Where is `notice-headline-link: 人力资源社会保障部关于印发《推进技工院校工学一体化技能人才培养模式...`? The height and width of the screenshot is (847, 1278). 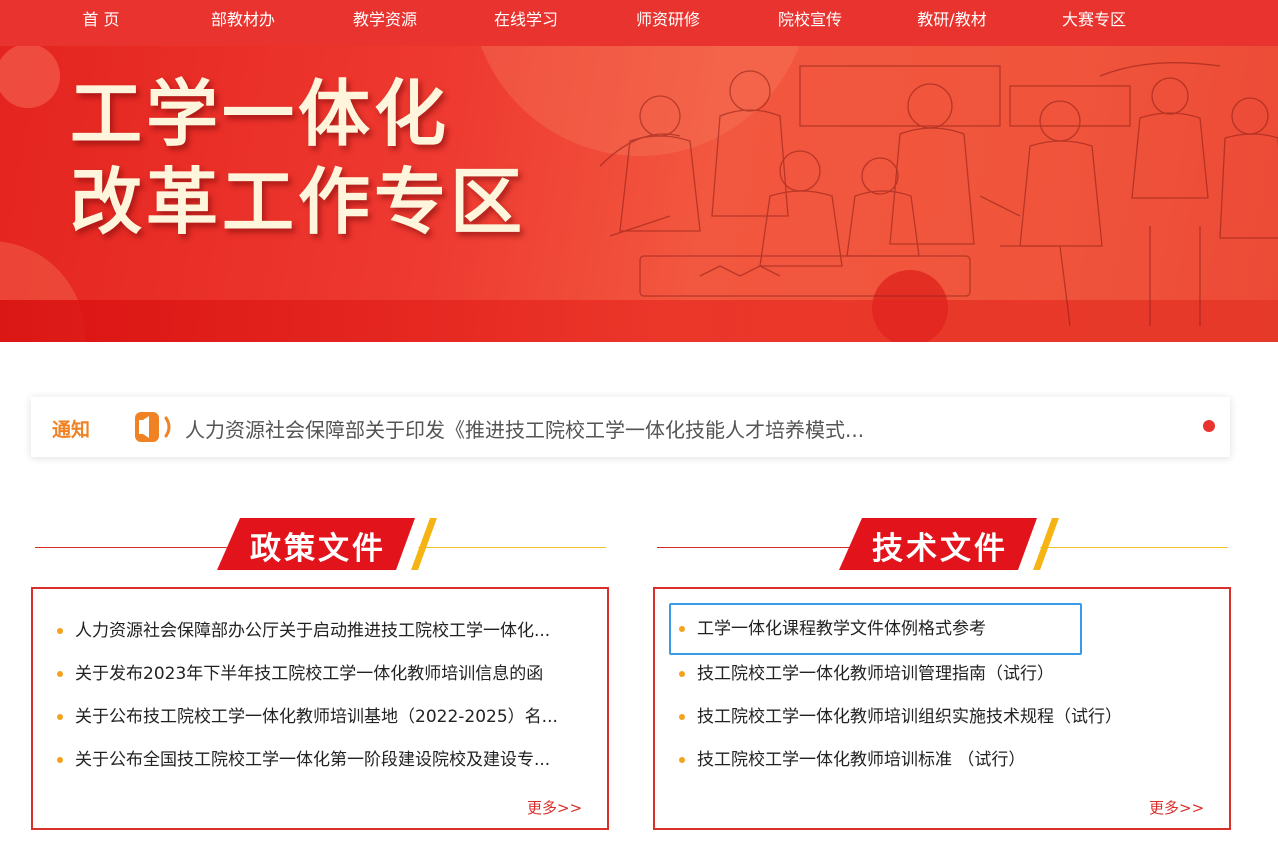 notice-headline-link: 人力资源社会保障部关于印发《推进技工院校工学一体化技能人才培养模式... is located at coordinates (524, 428).